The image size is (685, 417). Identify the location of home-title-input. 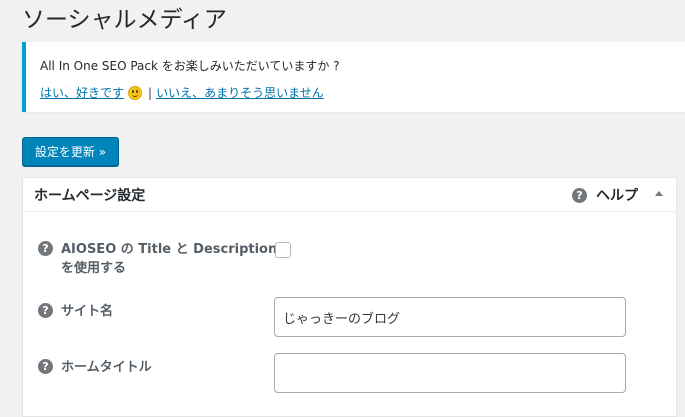
(450, 373).